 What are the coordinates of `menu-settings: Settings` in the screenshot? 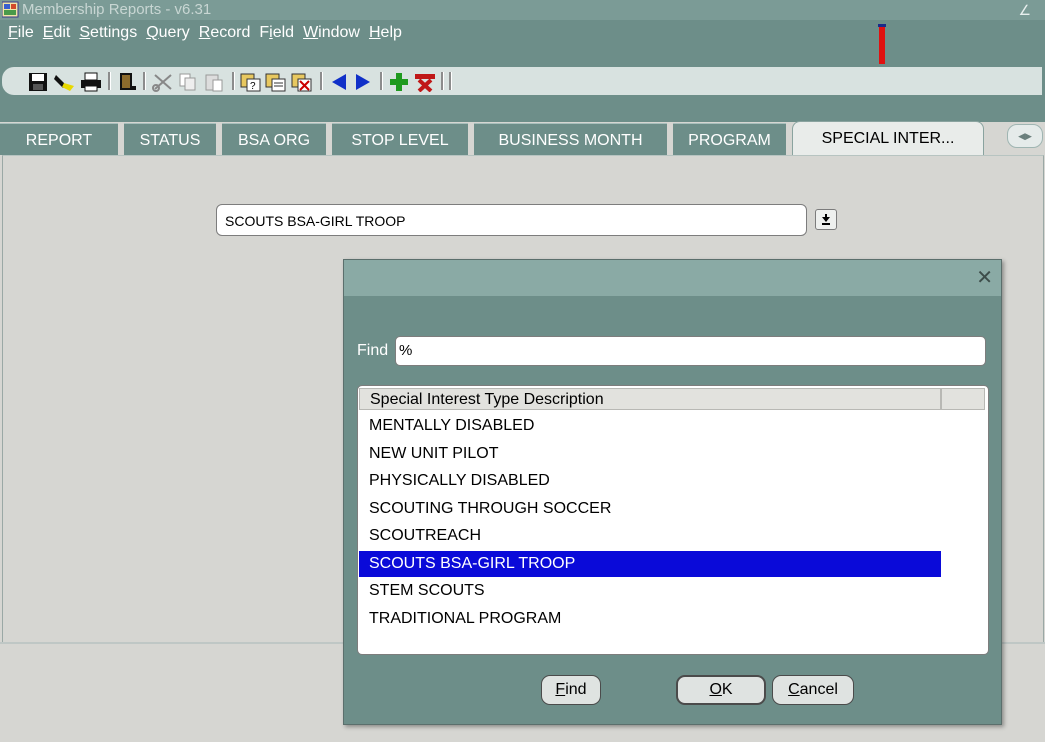 It's located at (108, 32).